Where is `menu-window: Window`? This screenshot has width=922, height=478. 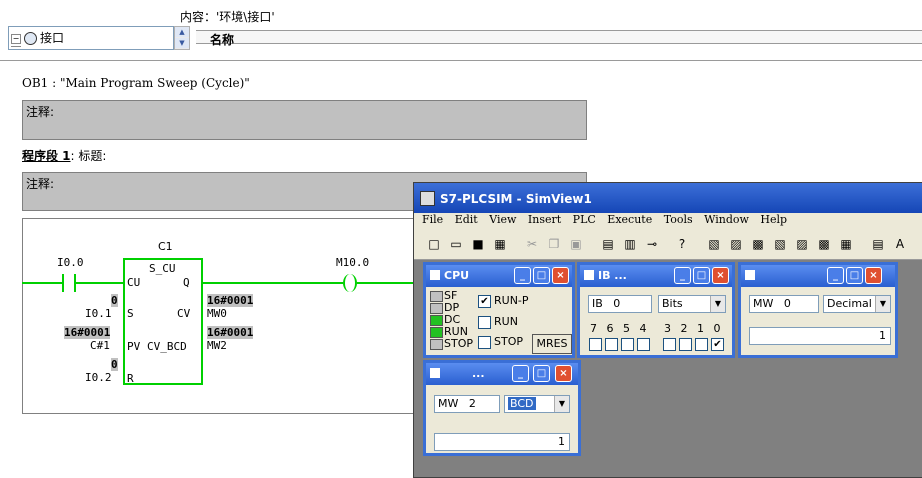 menu-window: Window is located at coordinates (726, 219).